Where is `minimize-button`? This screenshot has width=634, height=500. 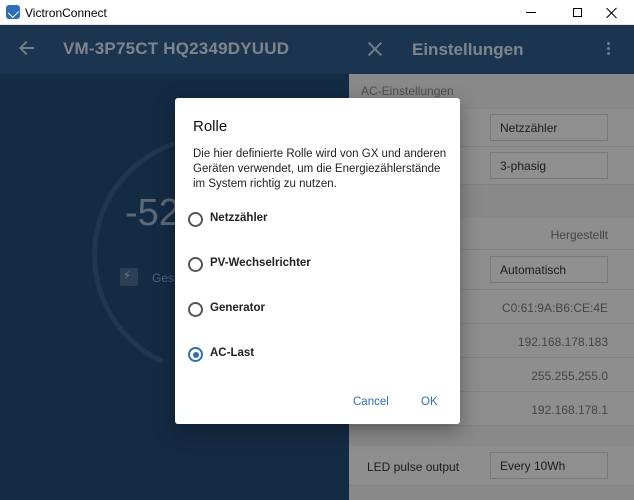 minimize-button is located at coordinates (531, 12).